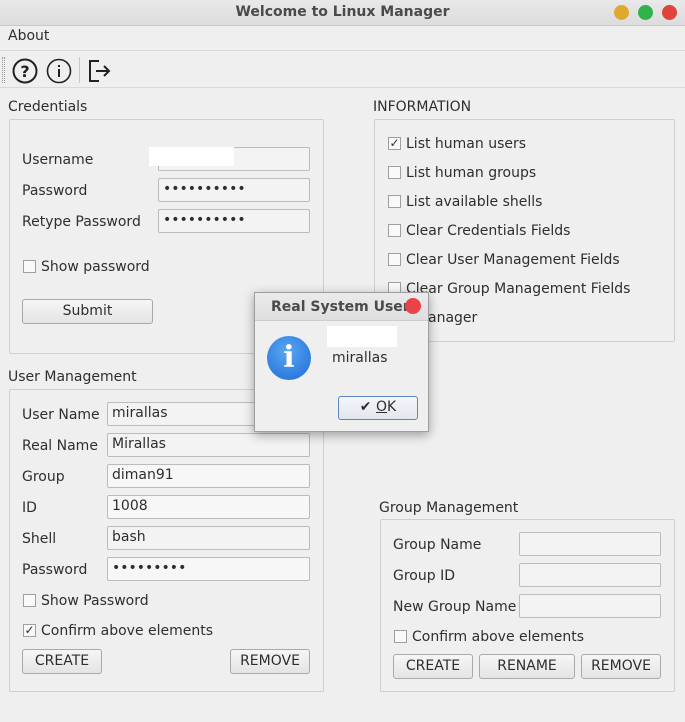 The height and width of the screenshot is (722, 685). I want to click on new-group-name-field, so click(590, 606).